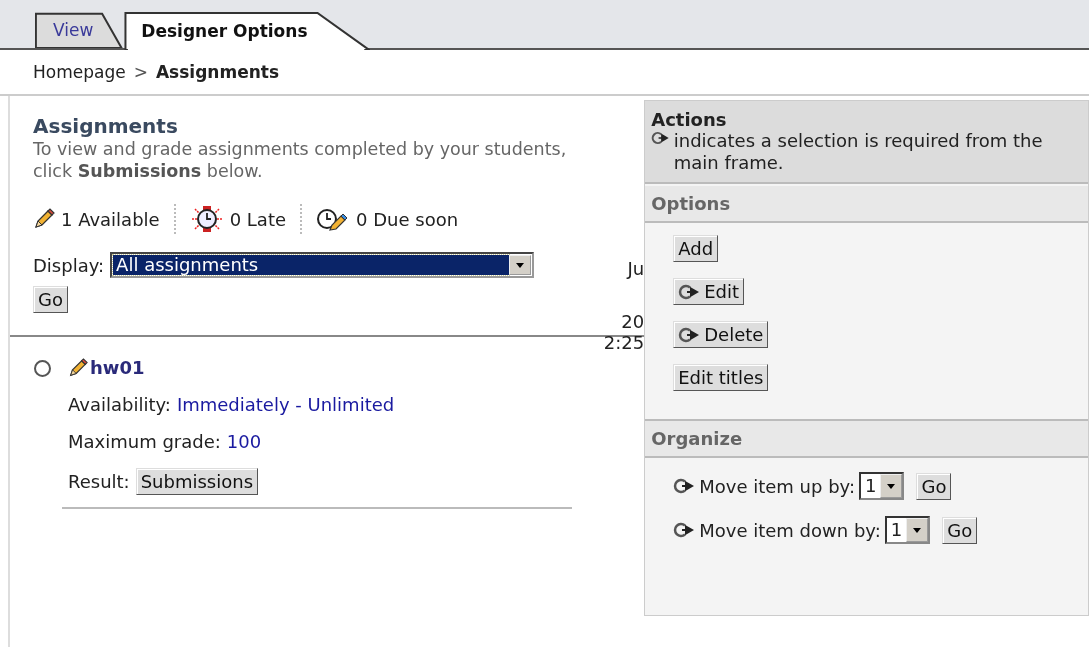 Image resolution: width=1089 pixels, height=647 pixels. What do you see at coordinates (110, 219) in the screenshot?
I see `status-count: 1 Available` at bounding box center [110, 219].